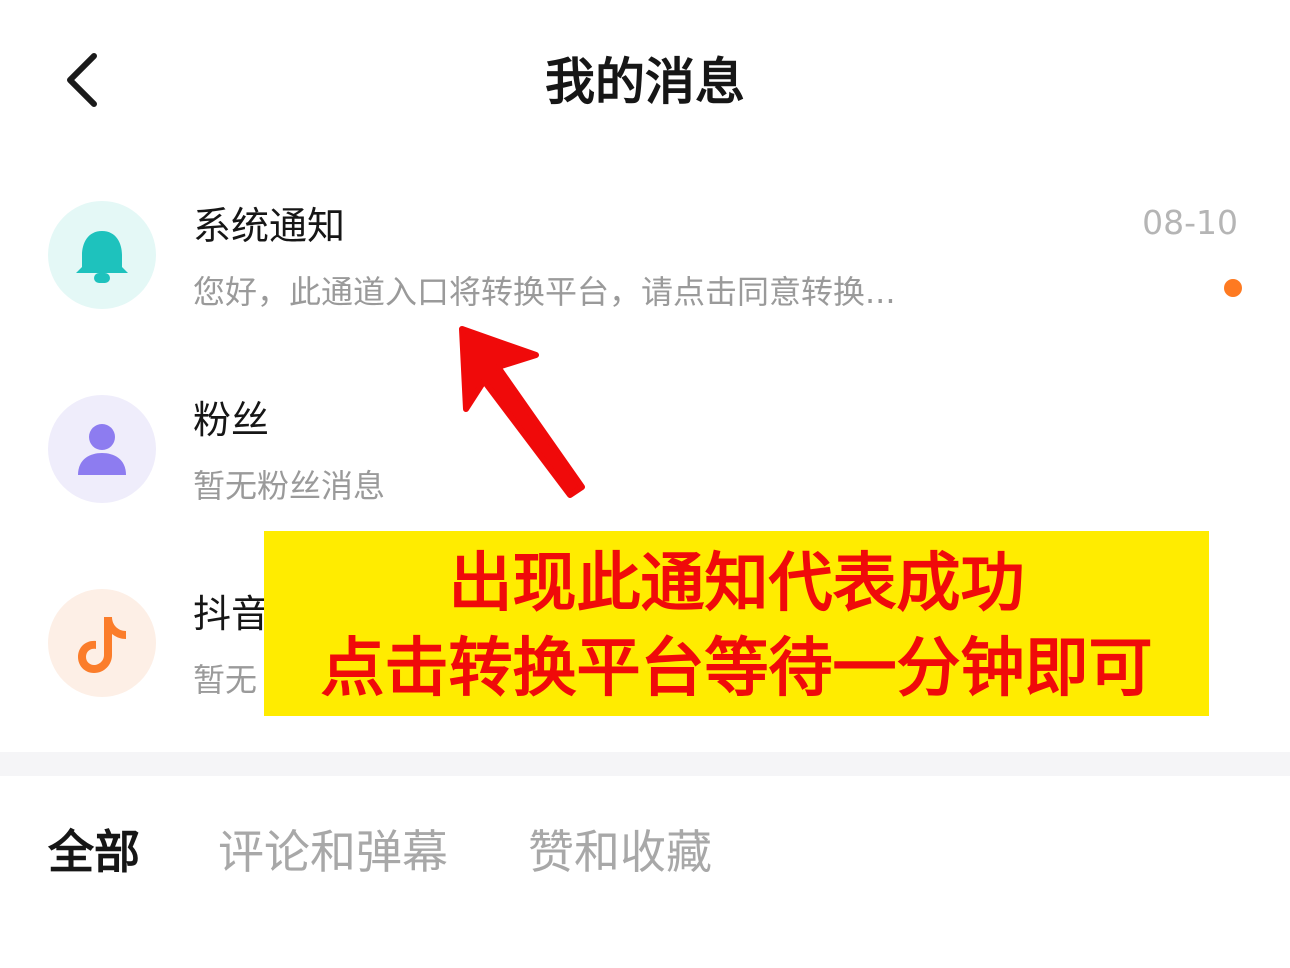  What do you see at coordinates (1190, 222) in the screenshot?
I see `message-date: 08-10` at bounding box center [1190, 222].